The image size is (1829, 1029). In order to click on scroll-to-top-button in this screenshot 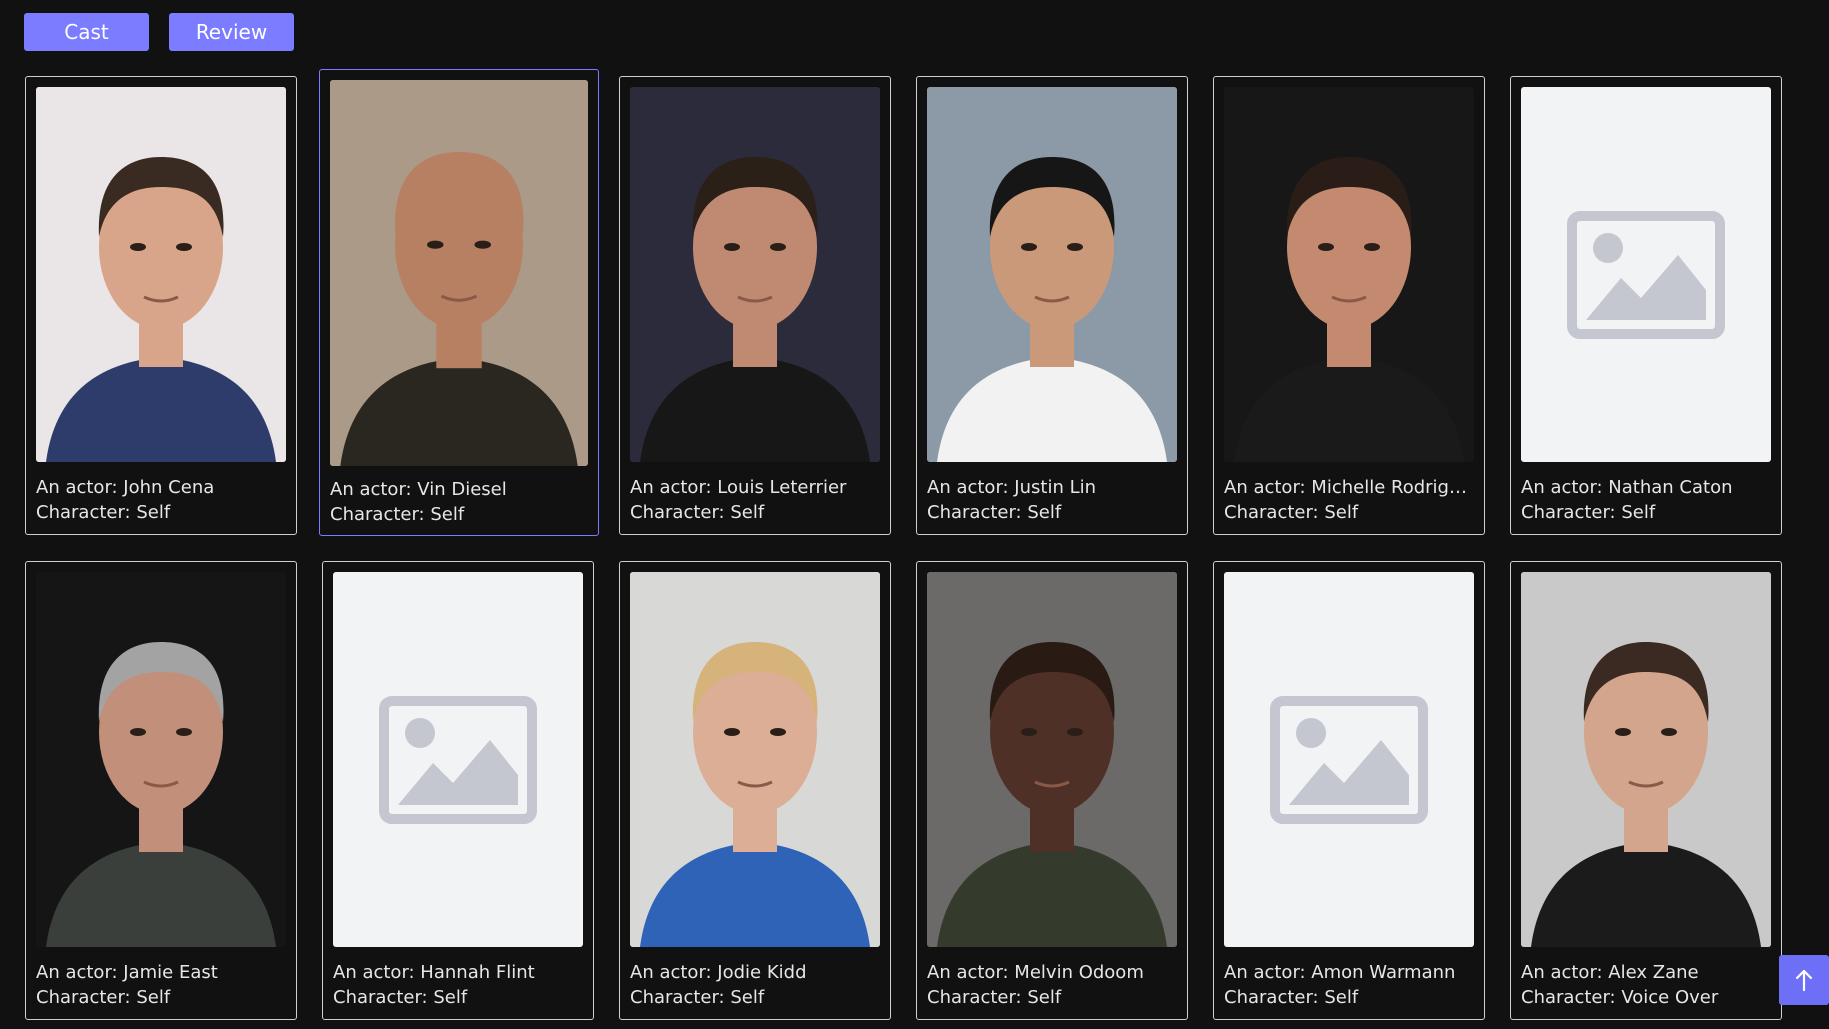, I will do `click(1804, 980)`.